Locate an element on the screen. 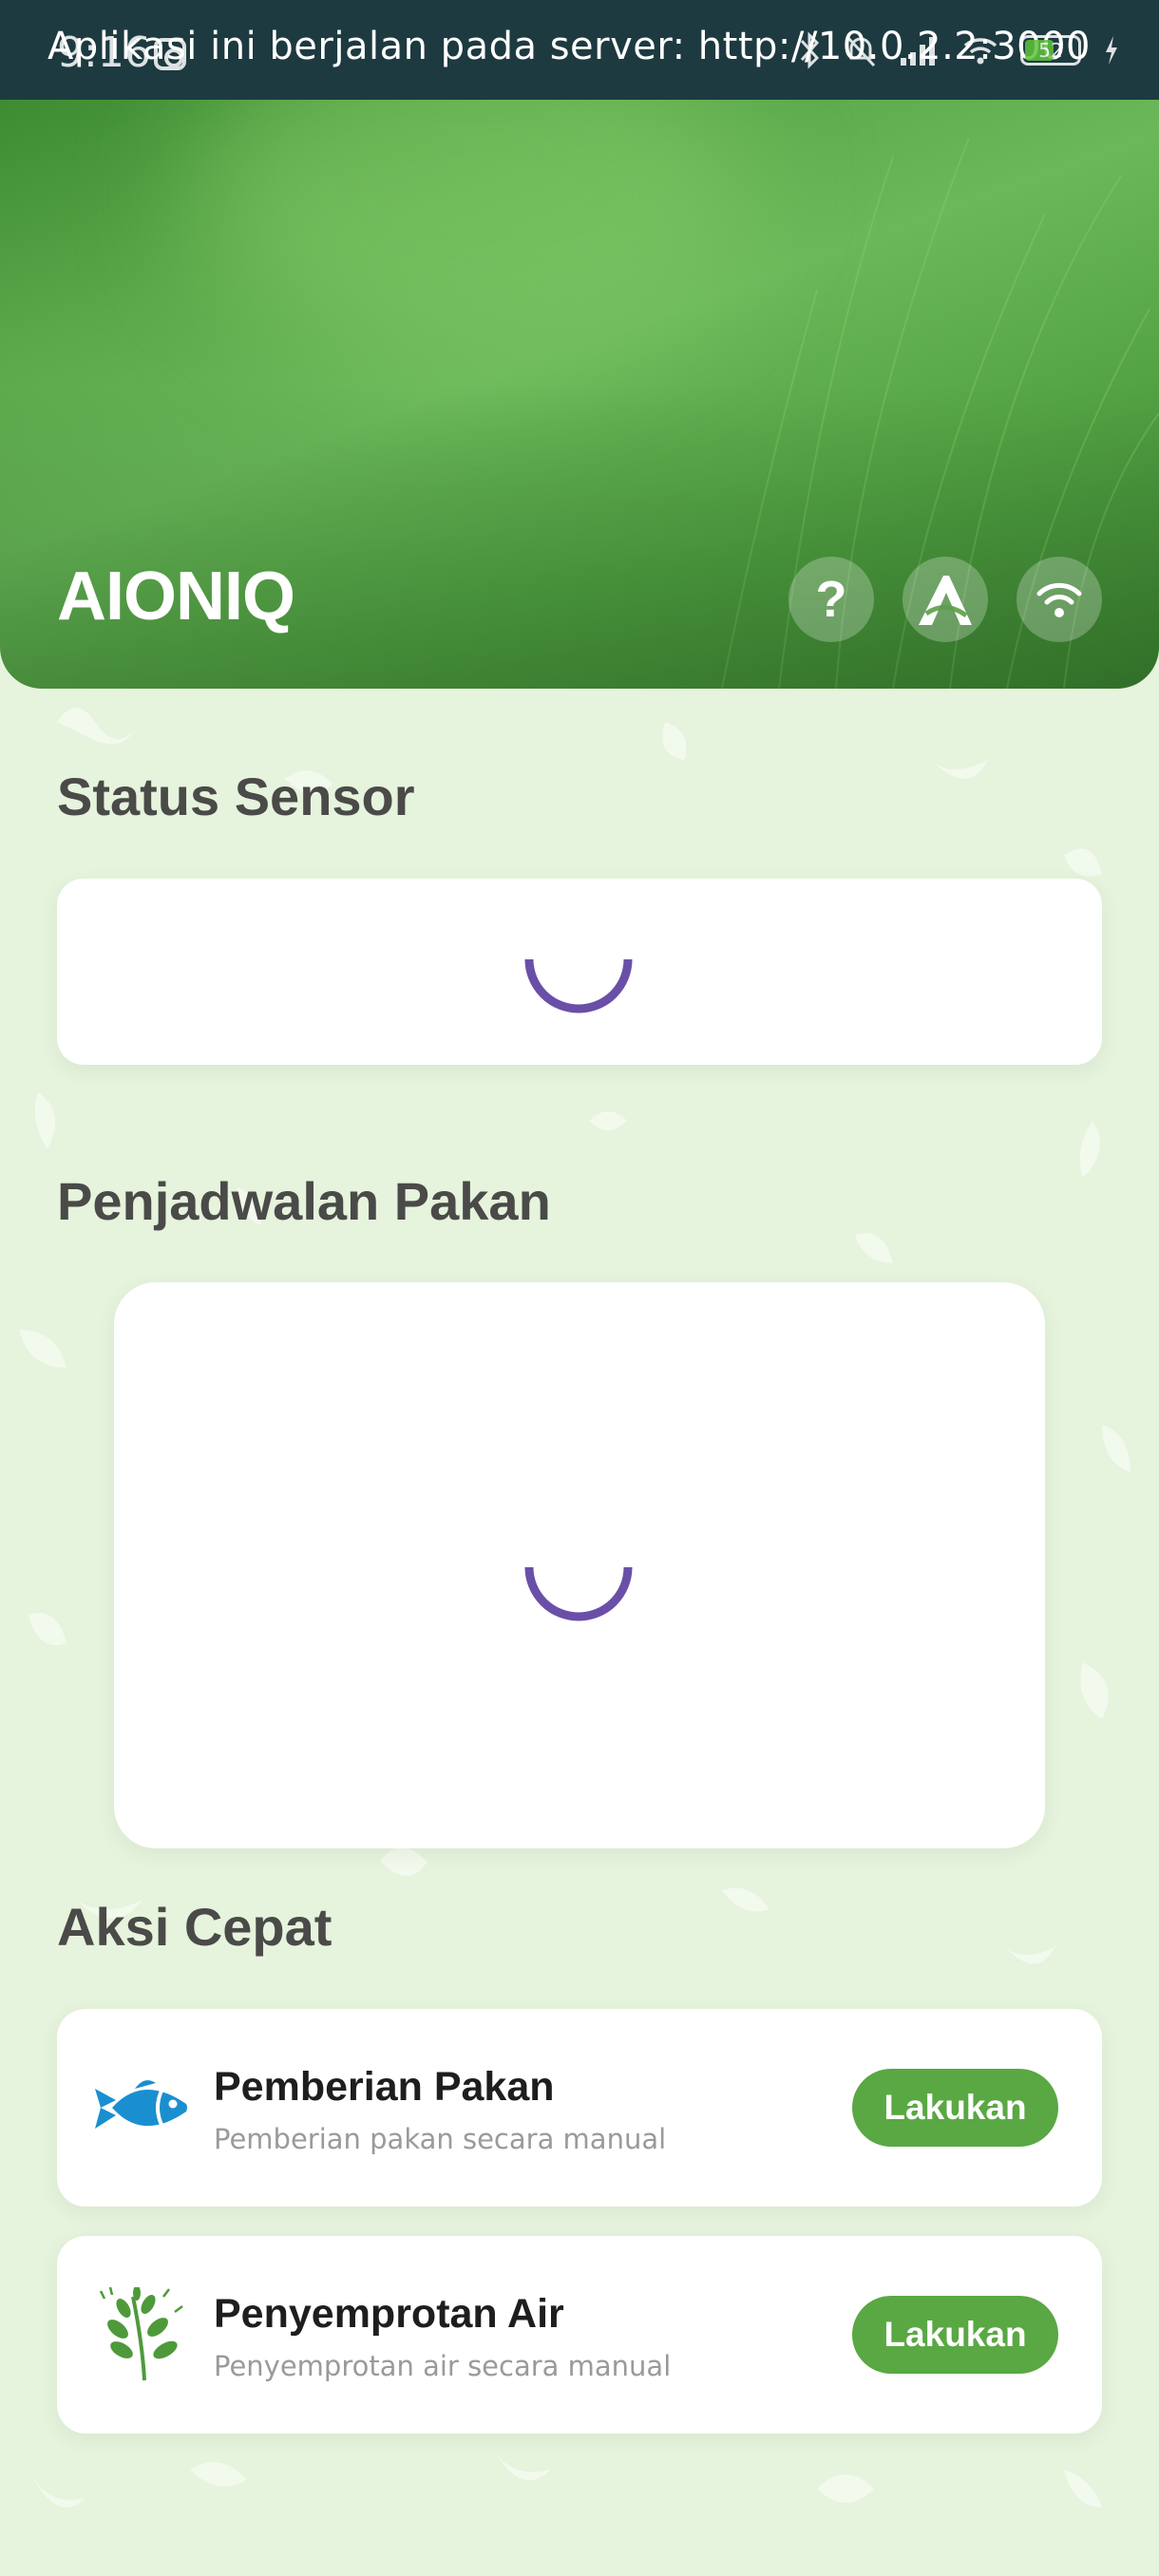  schedule-title: Penjadwalan Pakan is located at coordinates (304, 1201).